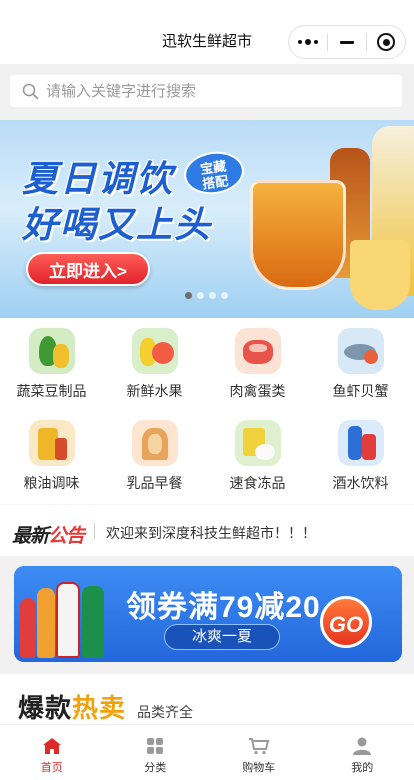 This screenshot has height=780, width=414. Describe the element at coordinates (360, 351) in the screenshot. I see `seafood-icon` at that location.